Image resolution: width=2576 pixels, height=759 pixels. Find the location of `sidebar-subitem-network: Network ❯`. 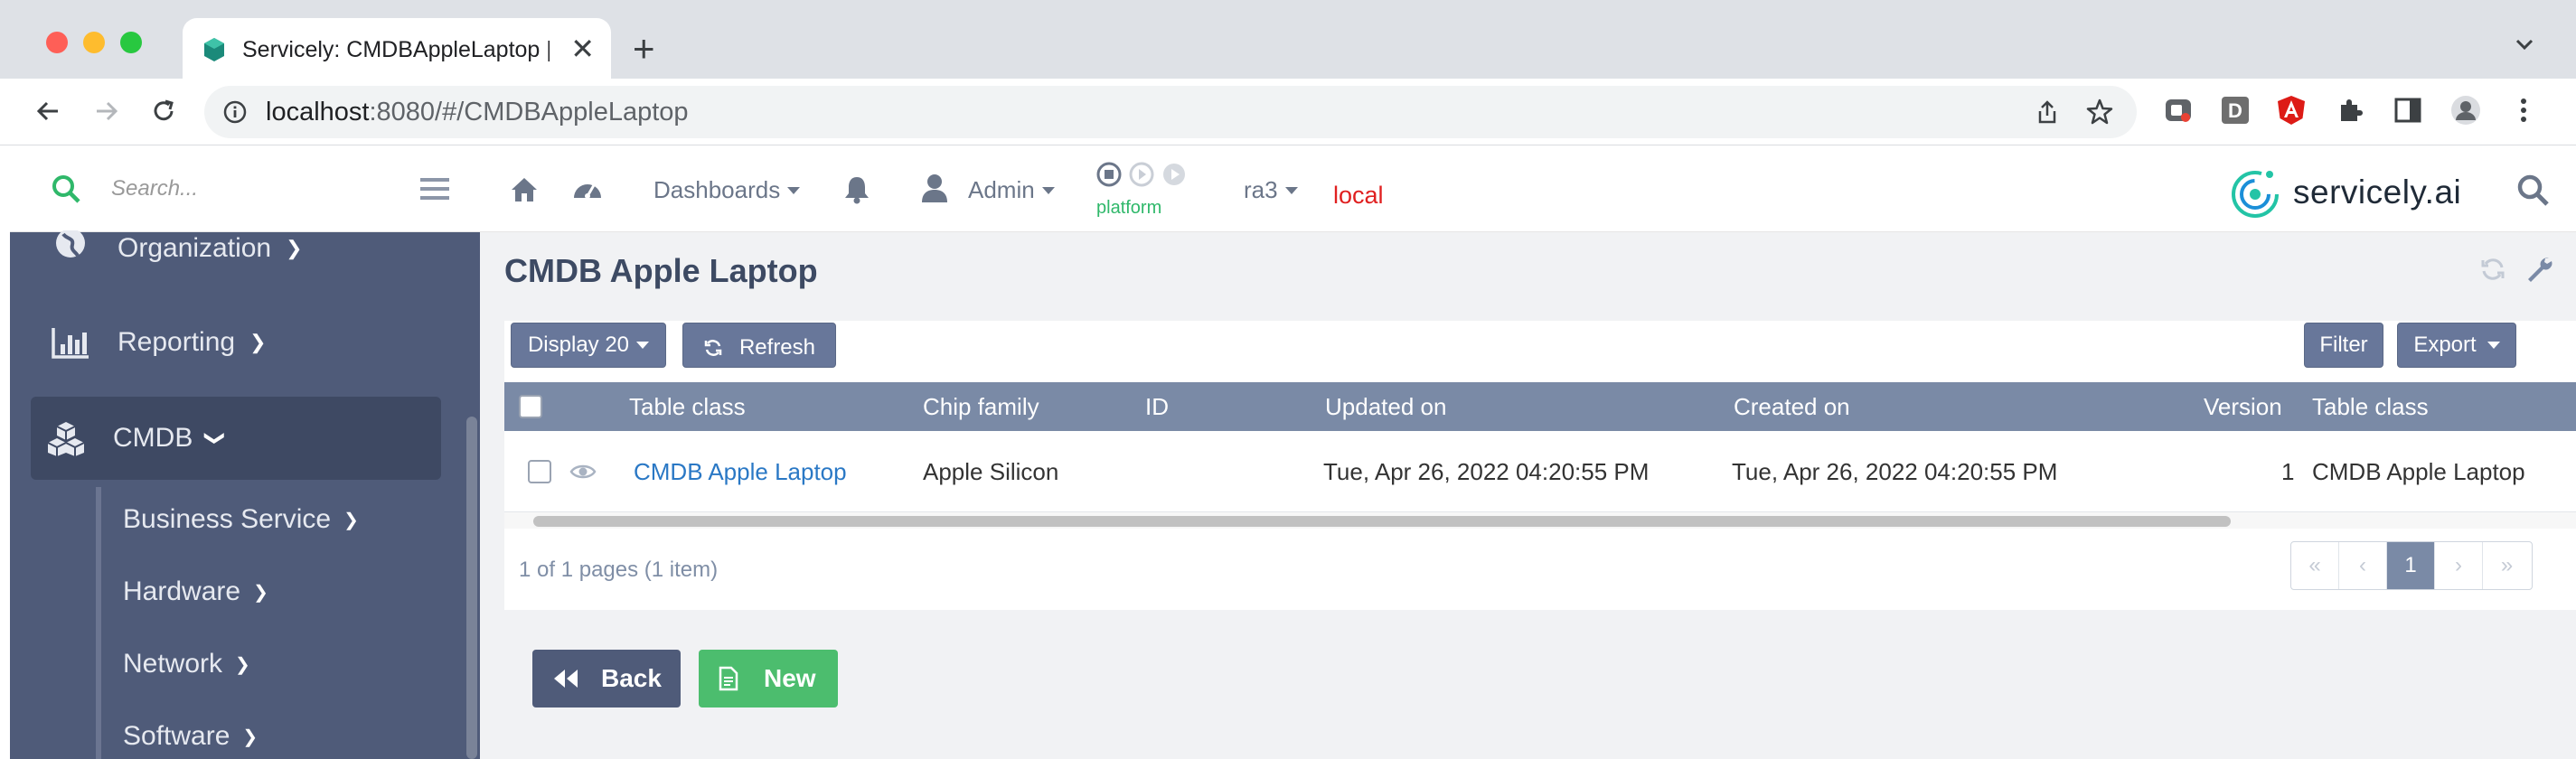

sidebar-subitem-network: Network ❯ is located at coordinates (186, 664).